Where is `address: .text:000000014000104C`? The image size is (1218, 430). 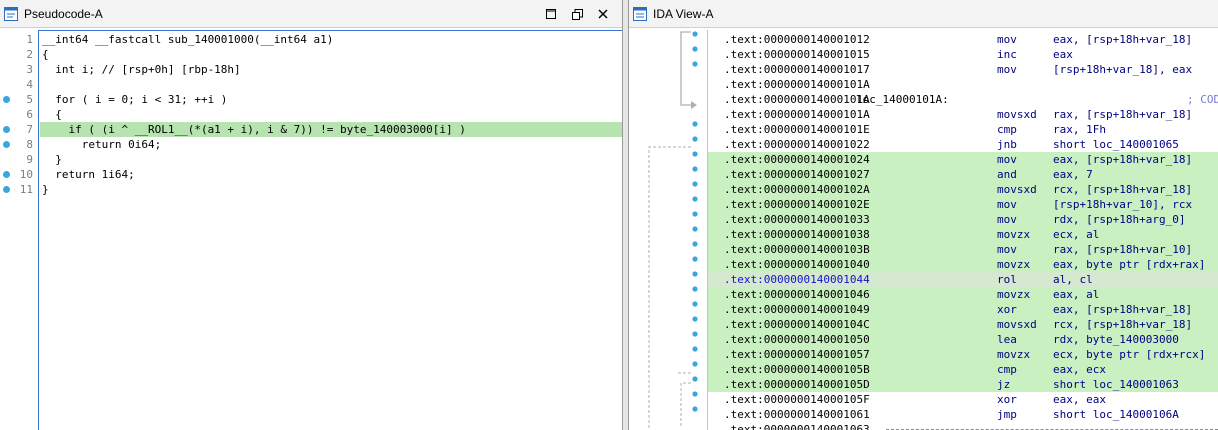 address: .text:000000014000104C is located at coordinates (797, 324).